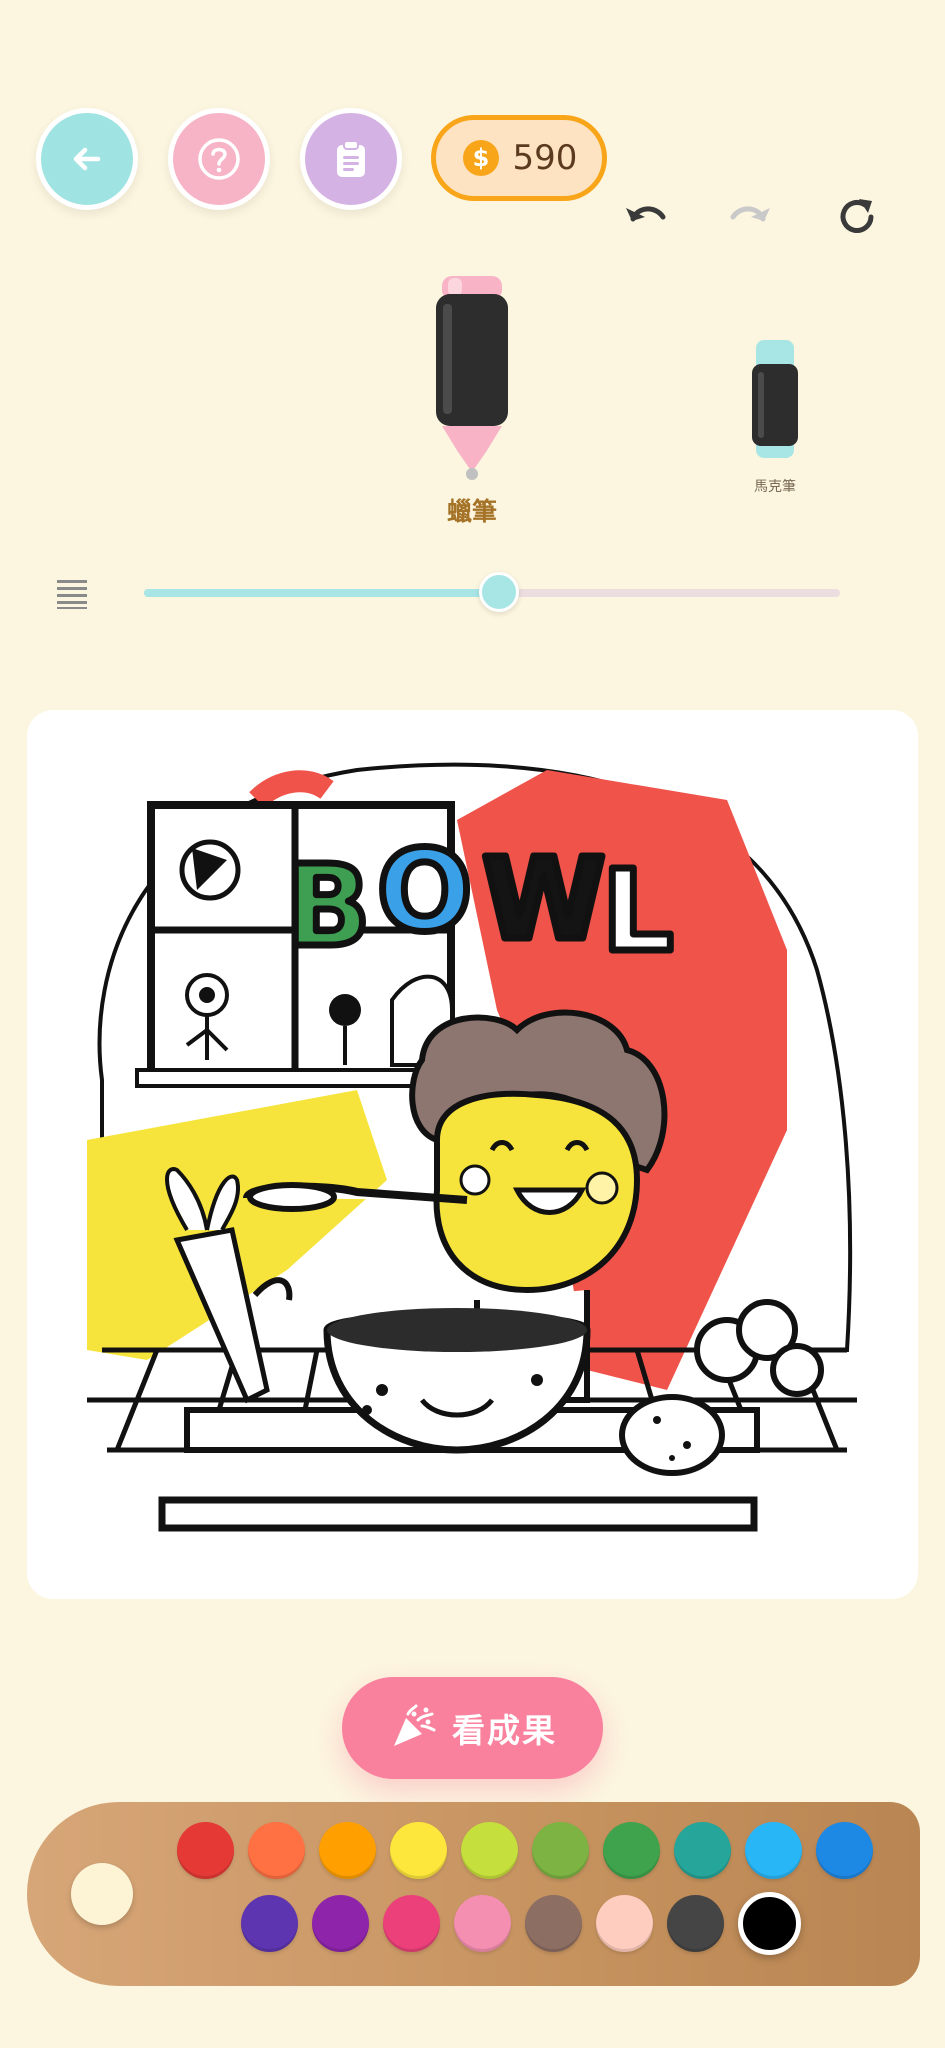 This screenshot has width=945, height=2048. I want to click on refresh-icon, so click(857, 216).